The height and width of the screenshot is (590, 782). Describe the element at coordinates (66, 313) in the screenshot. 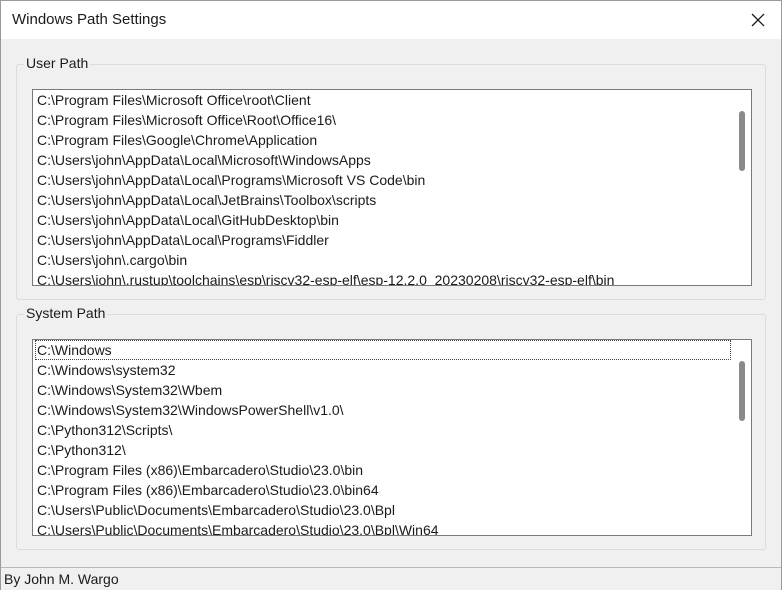

I see `system-path-label: System Path` at that location.